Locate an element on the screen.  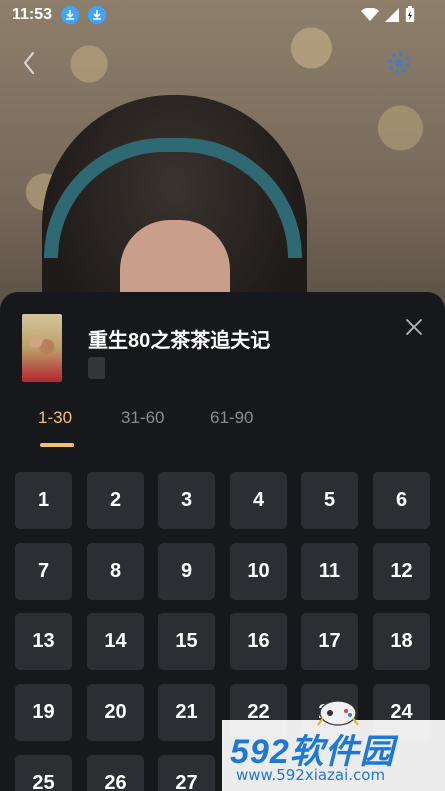
tab-episodes-61-90: 61-90 is located at coordinates (231, 418).